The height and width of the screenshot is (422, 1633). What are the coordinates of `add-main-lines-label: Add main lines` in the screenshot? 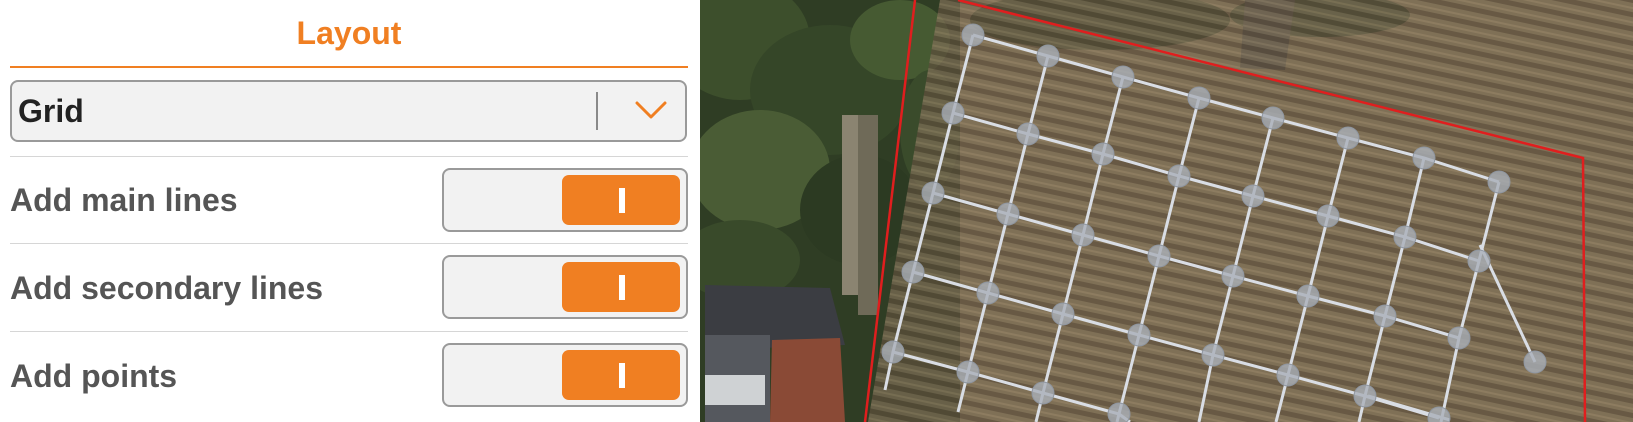 It's located at (124, 200).